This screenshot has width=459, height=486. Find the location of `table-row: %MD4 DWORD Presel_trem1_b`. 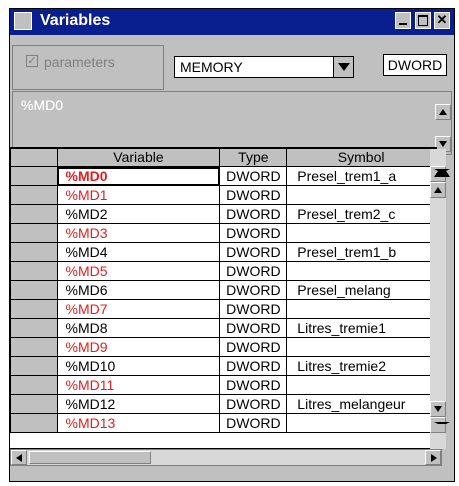

table-row: %MD4 DWORD Presel_trem1_b is located at coordinates (223, 252).